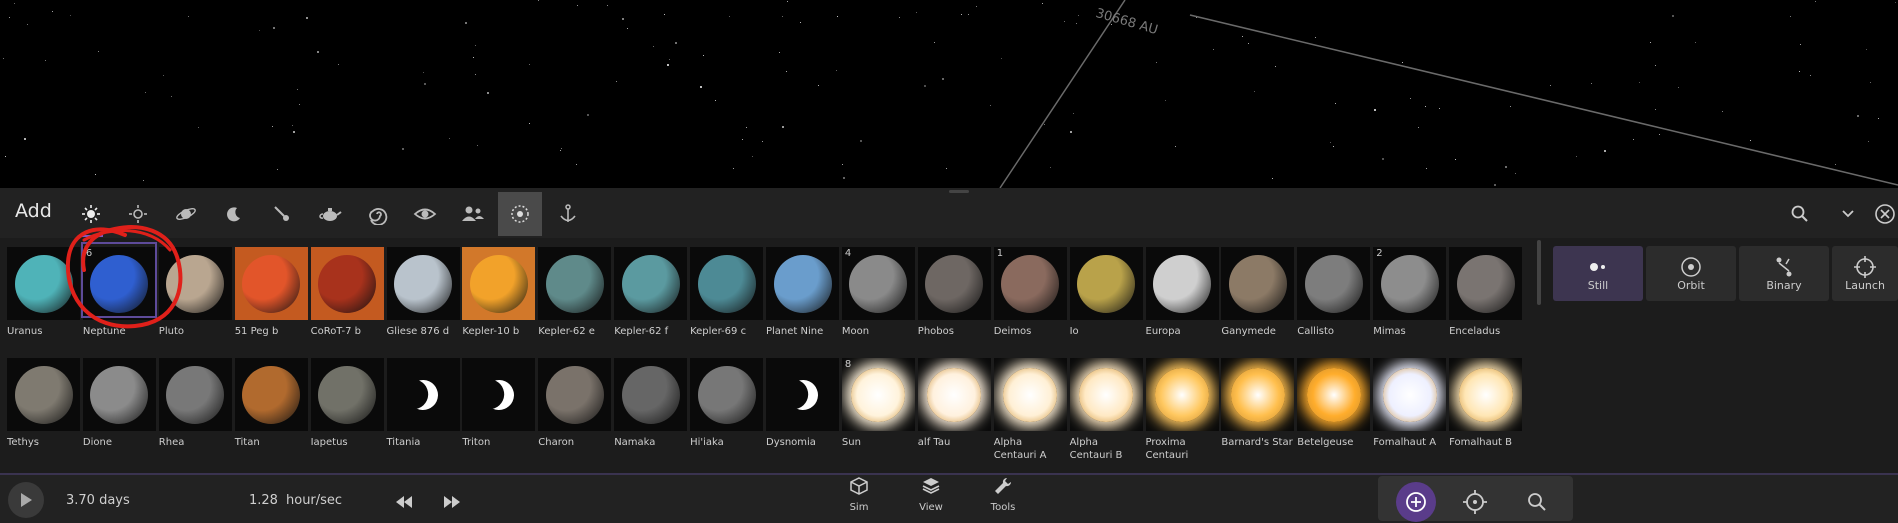 This screenshot has height=523, width=1898. Describe the element at coordinates (855, 331) in the screenshot. I see `object-label: Moon` at that location.